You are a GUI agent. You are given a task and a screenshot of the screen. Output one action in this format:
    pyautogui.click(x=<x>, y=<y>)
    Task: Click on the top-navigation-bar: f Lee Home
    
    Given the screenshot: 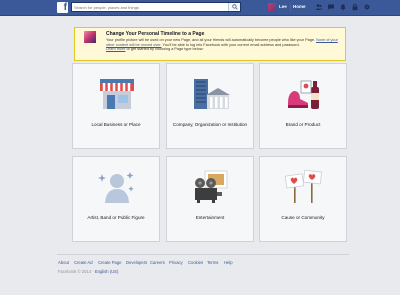 What is the action you would take?
    pyautogui.click(x=200, y=8)
    